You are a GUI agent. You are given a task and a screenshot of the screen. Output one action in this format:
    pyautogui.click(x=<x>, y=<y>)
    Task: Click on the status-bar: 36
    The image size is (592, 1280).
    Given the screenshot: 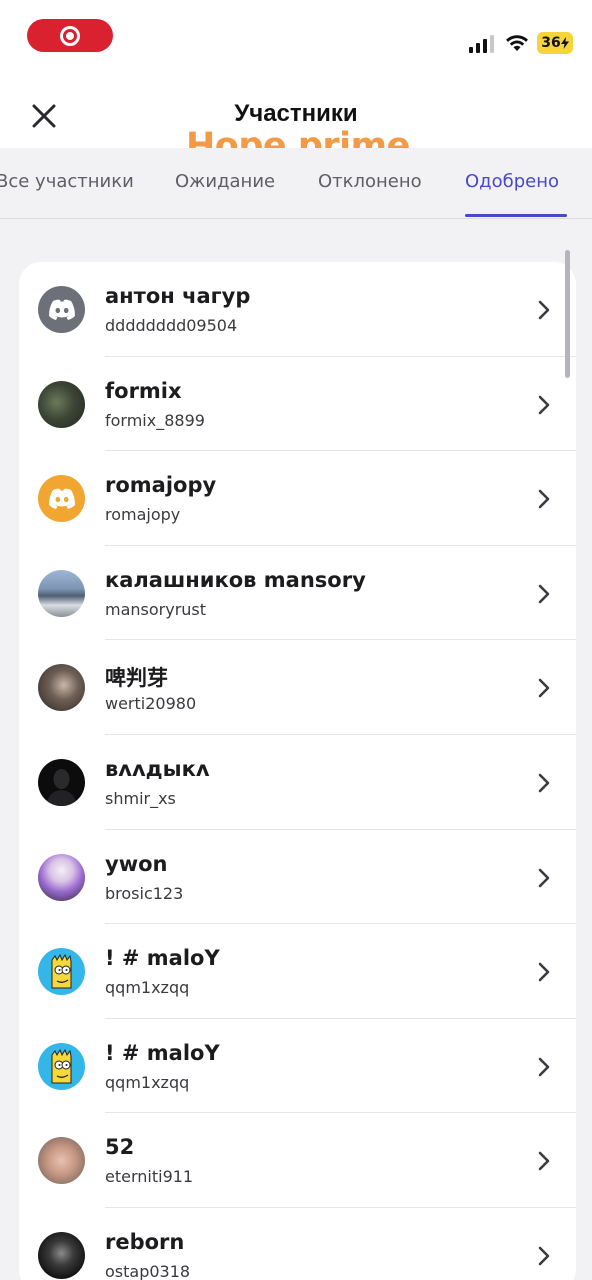 What is the action you would take?
    pyautogui.click(x=296, y=36)
    